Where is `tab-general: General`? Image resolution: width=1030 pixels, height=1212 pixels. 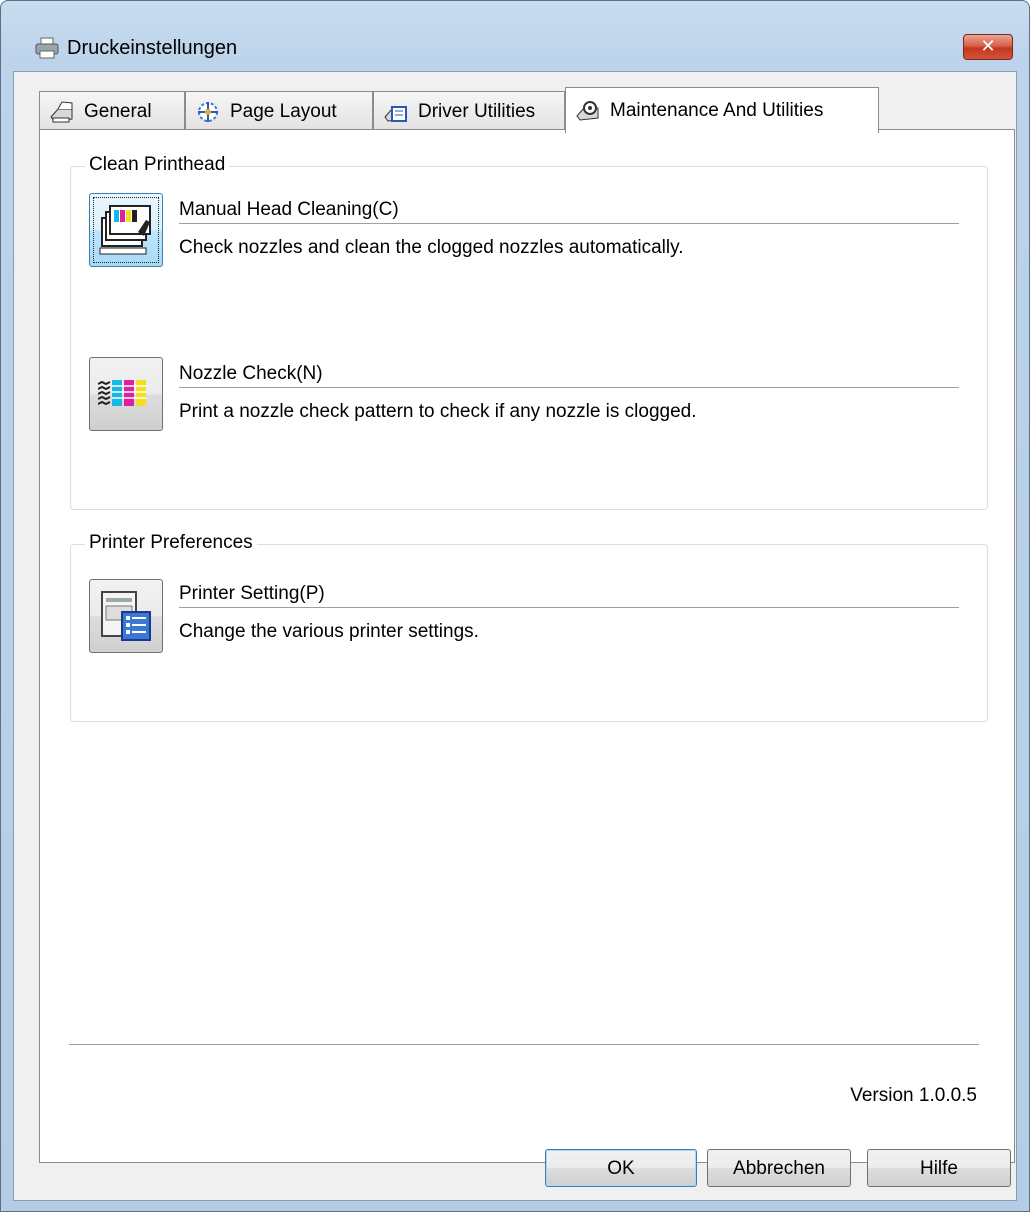
tab-general: General is located at coordinates (112, 111).